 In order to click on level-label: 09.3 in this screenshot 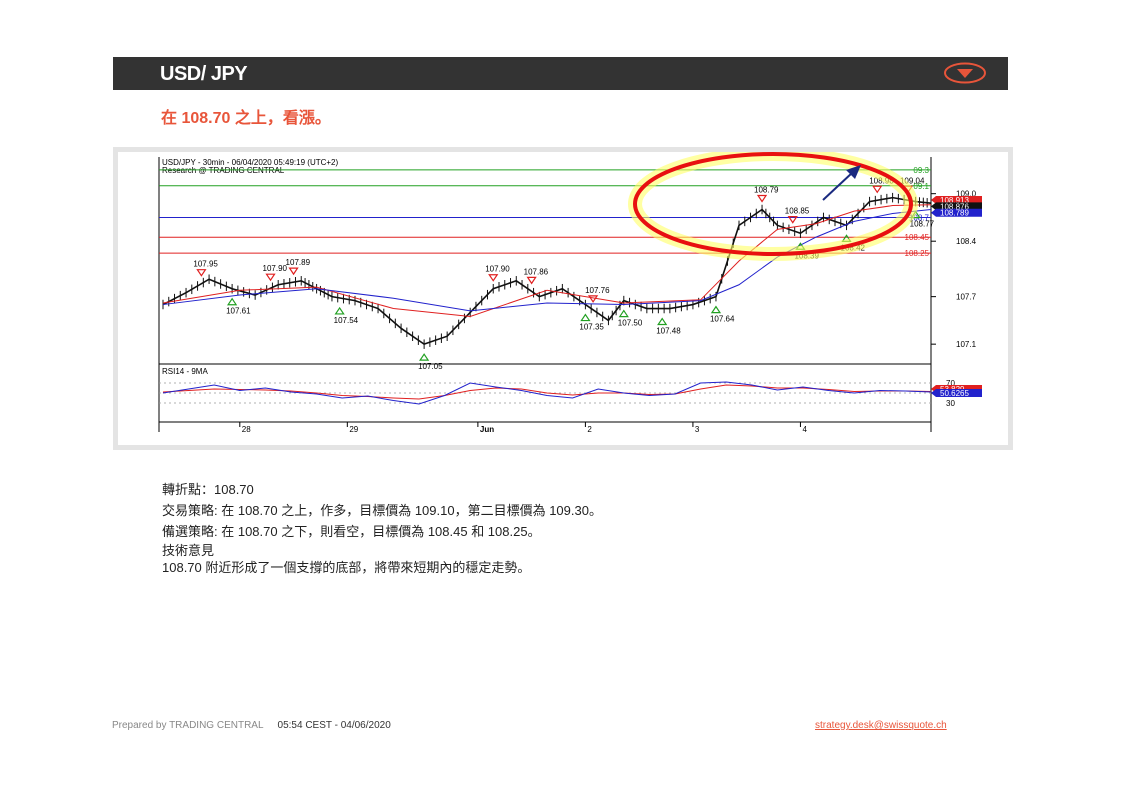, I will do `click(921, 170)`.